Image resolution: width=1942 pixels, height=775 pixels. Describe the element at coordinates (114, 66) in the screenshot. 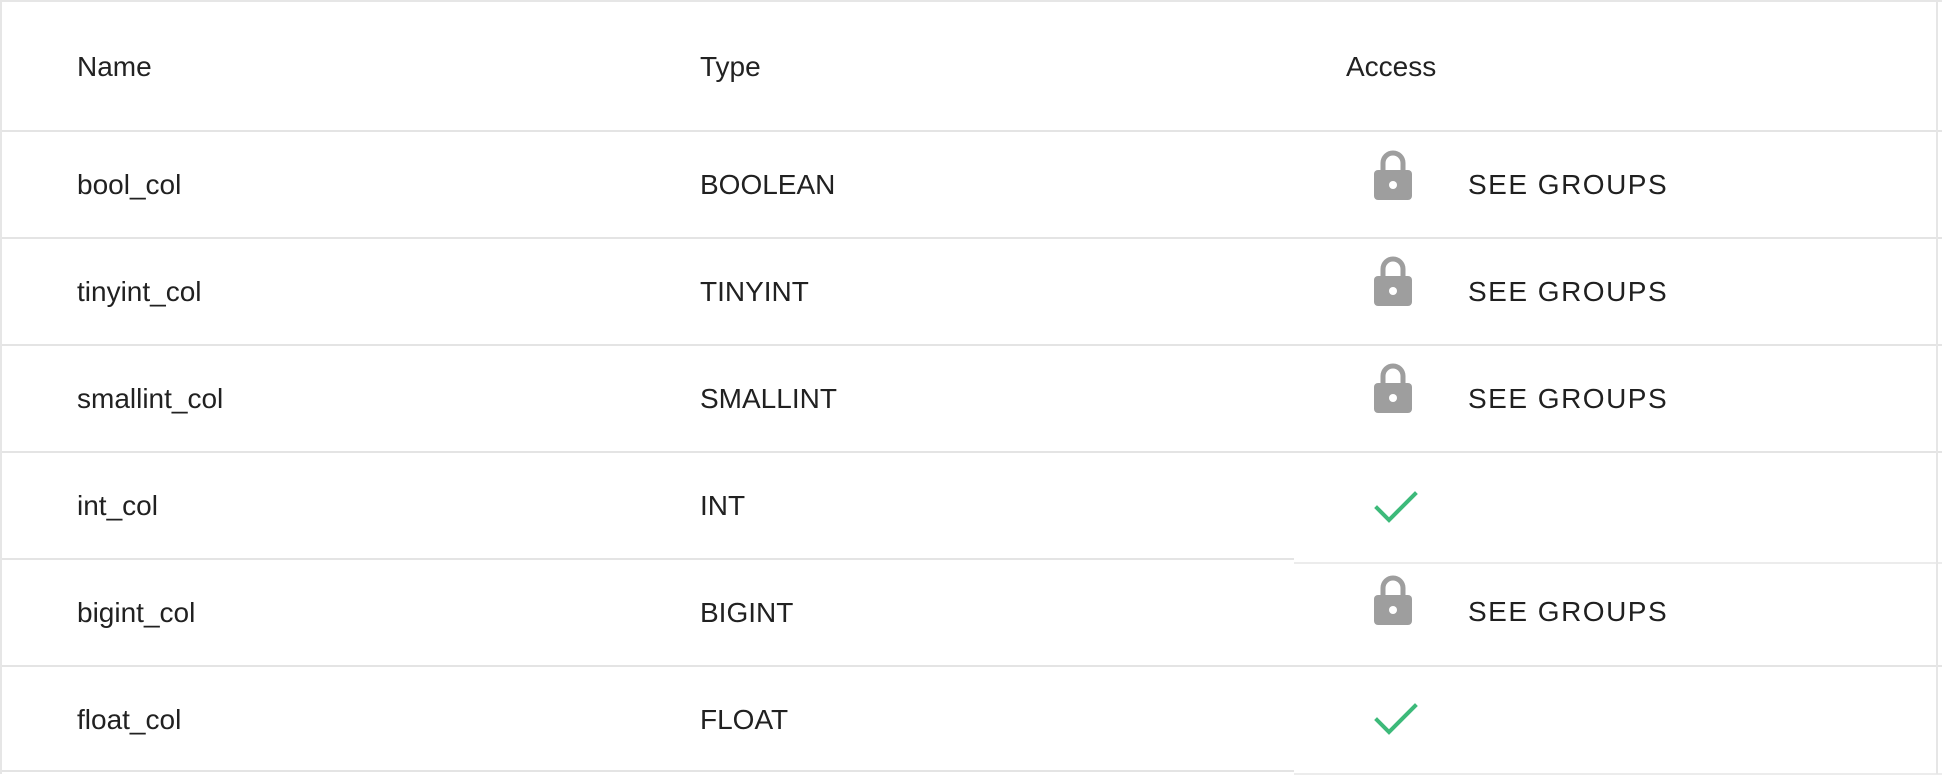

I see `header-name: Name` at that location.